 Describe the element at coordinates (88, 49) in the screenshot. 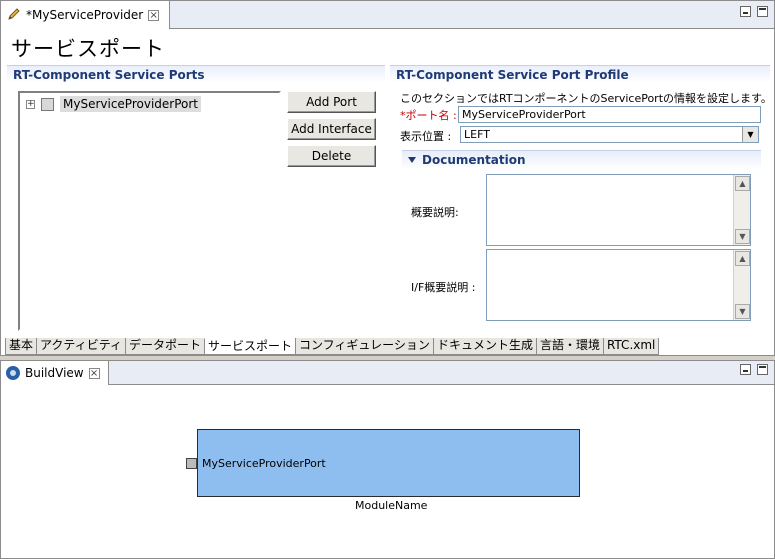

I see `page-title: サービスポート` at that location.